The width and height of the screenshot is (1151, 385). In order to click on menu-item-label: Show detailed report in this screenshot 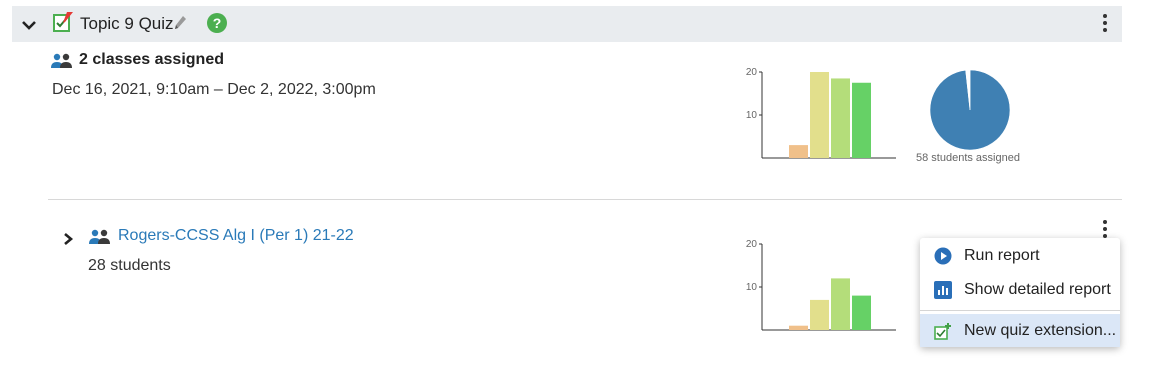, I will do `click(1037, 289)`.